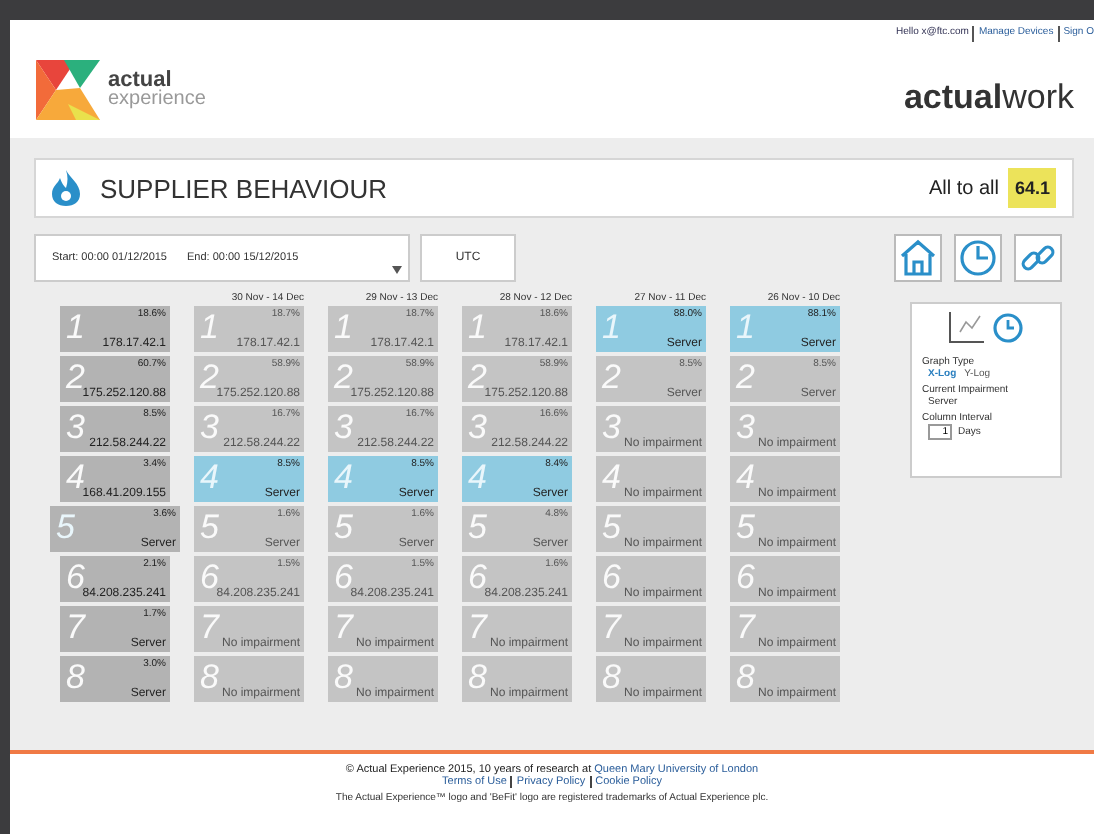 The width and height of the screenshot is (1094, 834). What do you see at coordinates (68, 90) in the screenshot?
I see `logo-icon` at bounding box center [68, 90].